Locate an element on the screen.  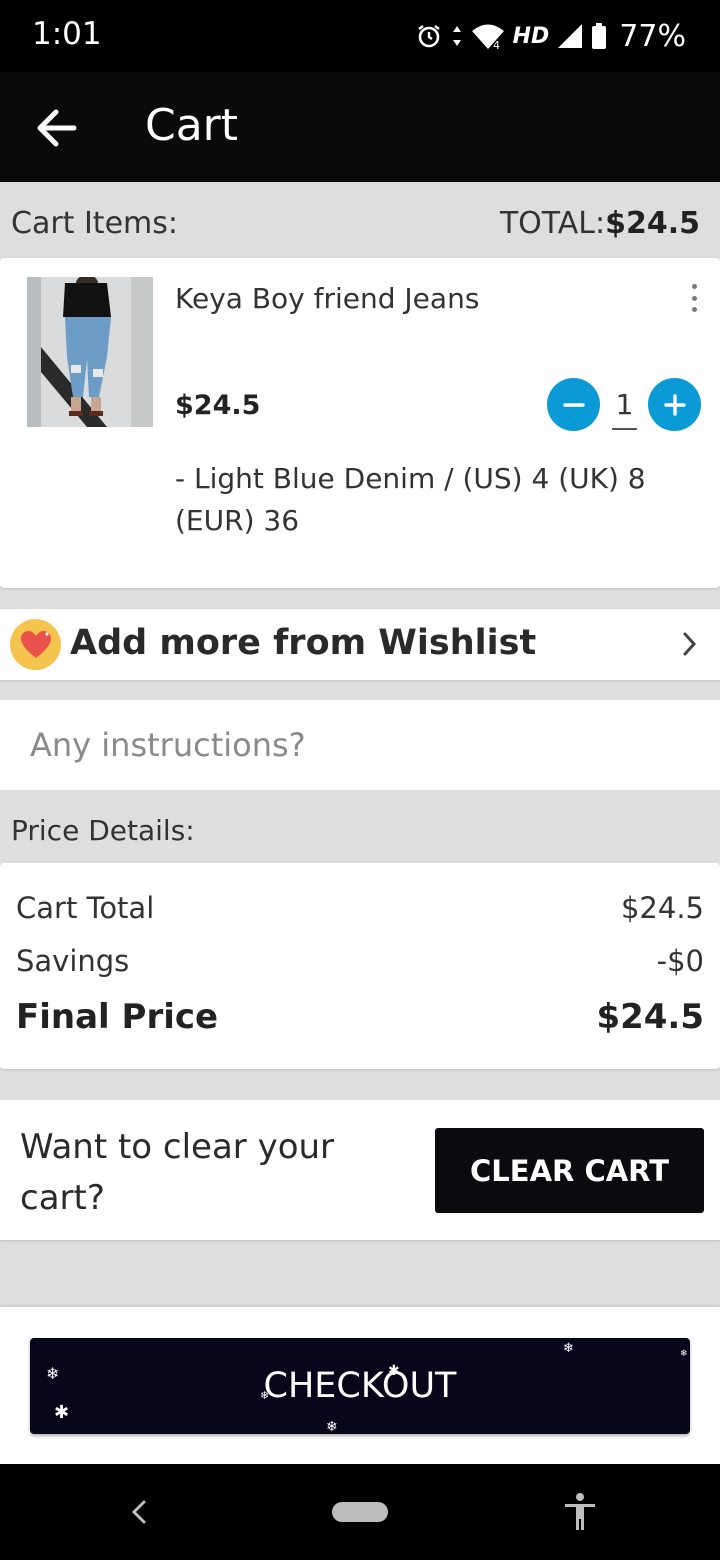
clear-cart-card: Want to clear your cart? CLEAR CART is located at coordinates (360, 1170).